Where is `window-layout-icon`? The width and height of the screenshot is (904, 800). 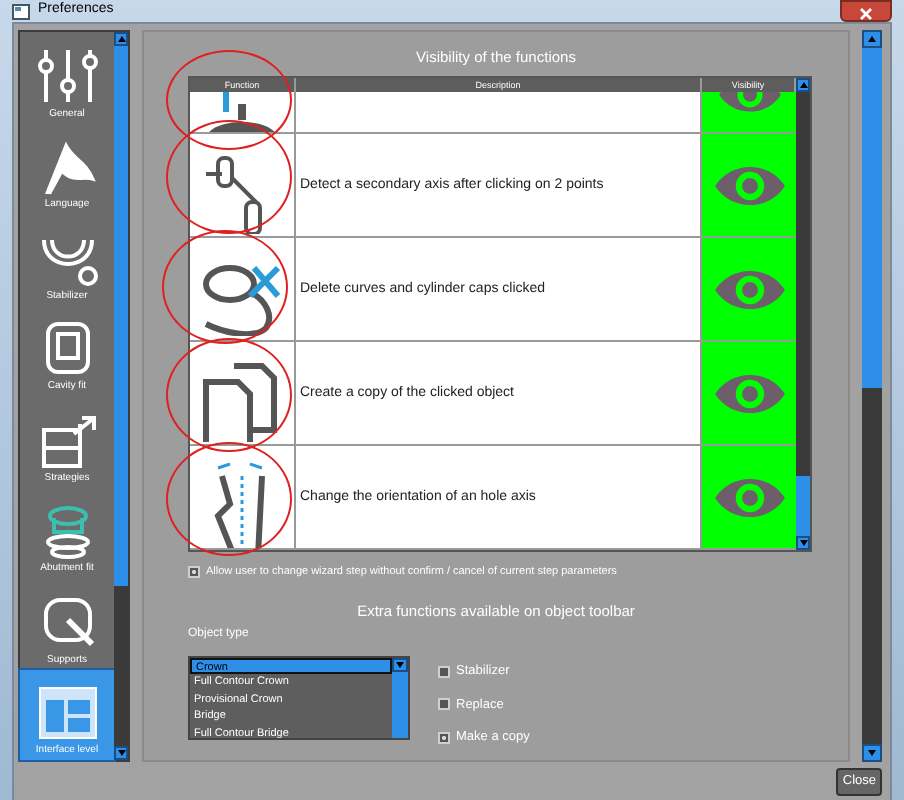 window-layout-icon is located at coordinates (67, 713).